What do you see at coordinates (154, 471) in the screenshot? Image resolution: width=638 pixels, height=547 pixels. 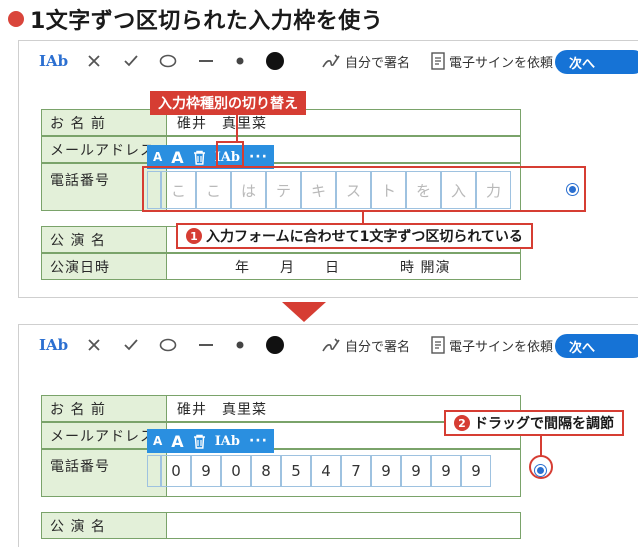 I see `comb-grip` at bounding box center [154, 471].